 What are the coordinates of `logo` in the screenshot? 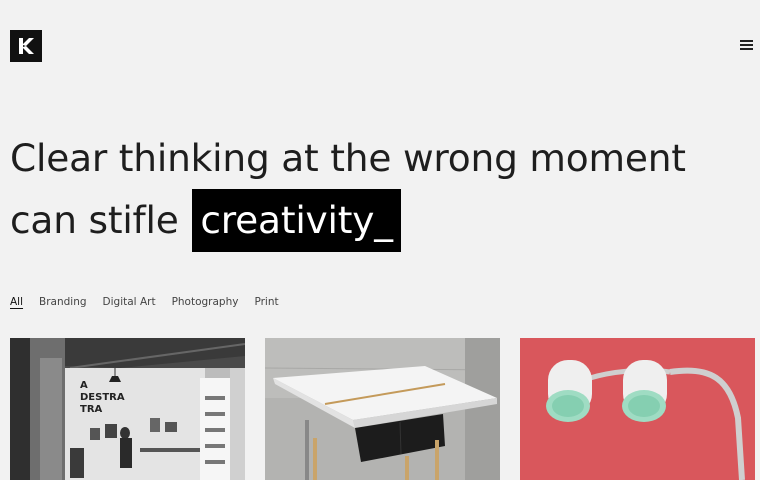 It's located at (26, 46).